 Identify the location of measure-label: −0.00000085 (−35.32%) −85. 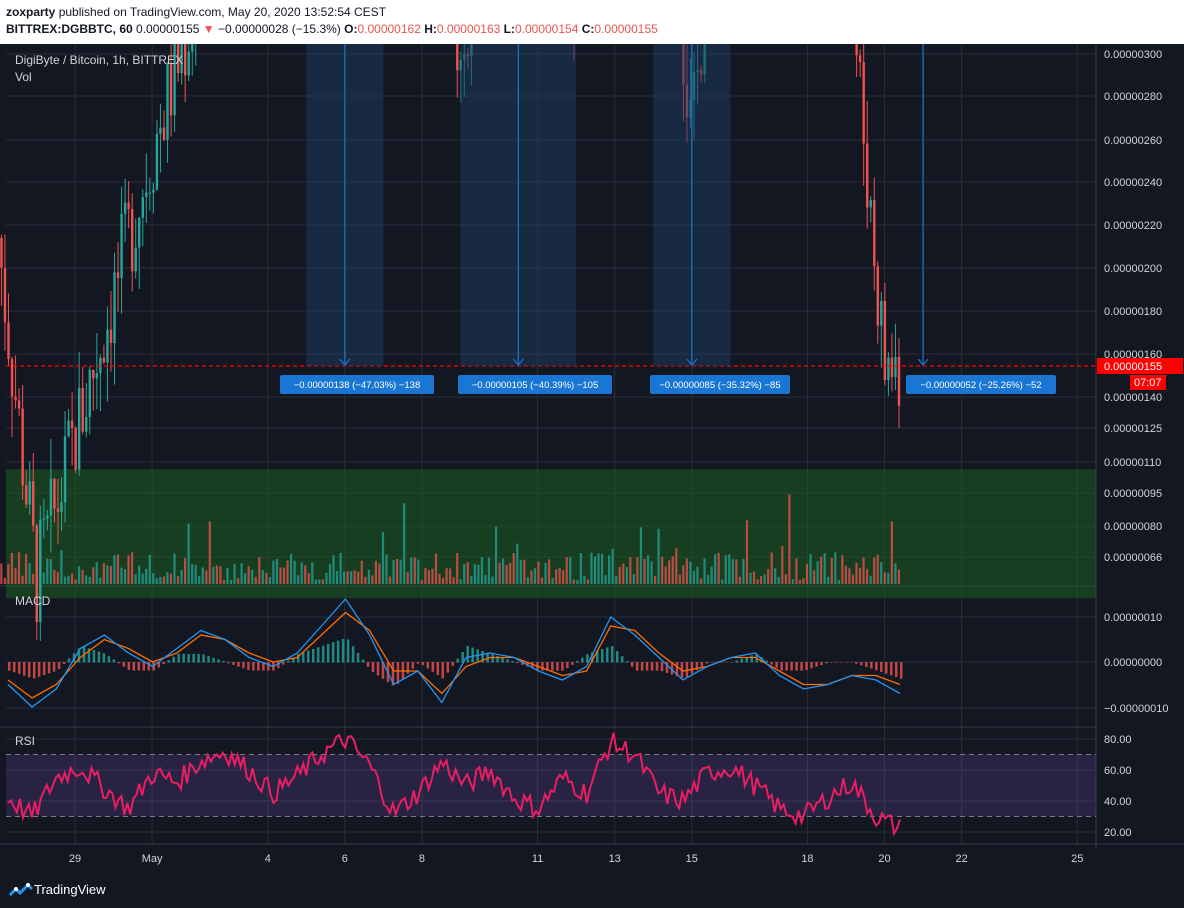
(719, 385).